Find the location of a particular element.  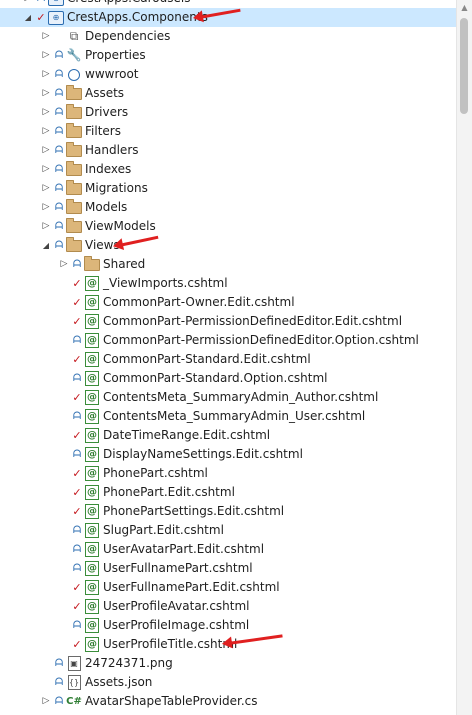

tree-item-label: UserProfileImage.cshtml is located at coordinates (176, 625).